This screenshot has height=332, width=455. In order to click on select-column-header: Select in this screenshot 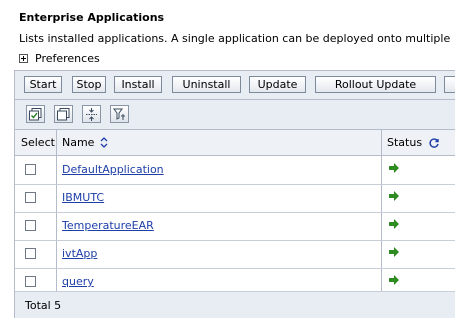, I will do `click(38, 142)`.